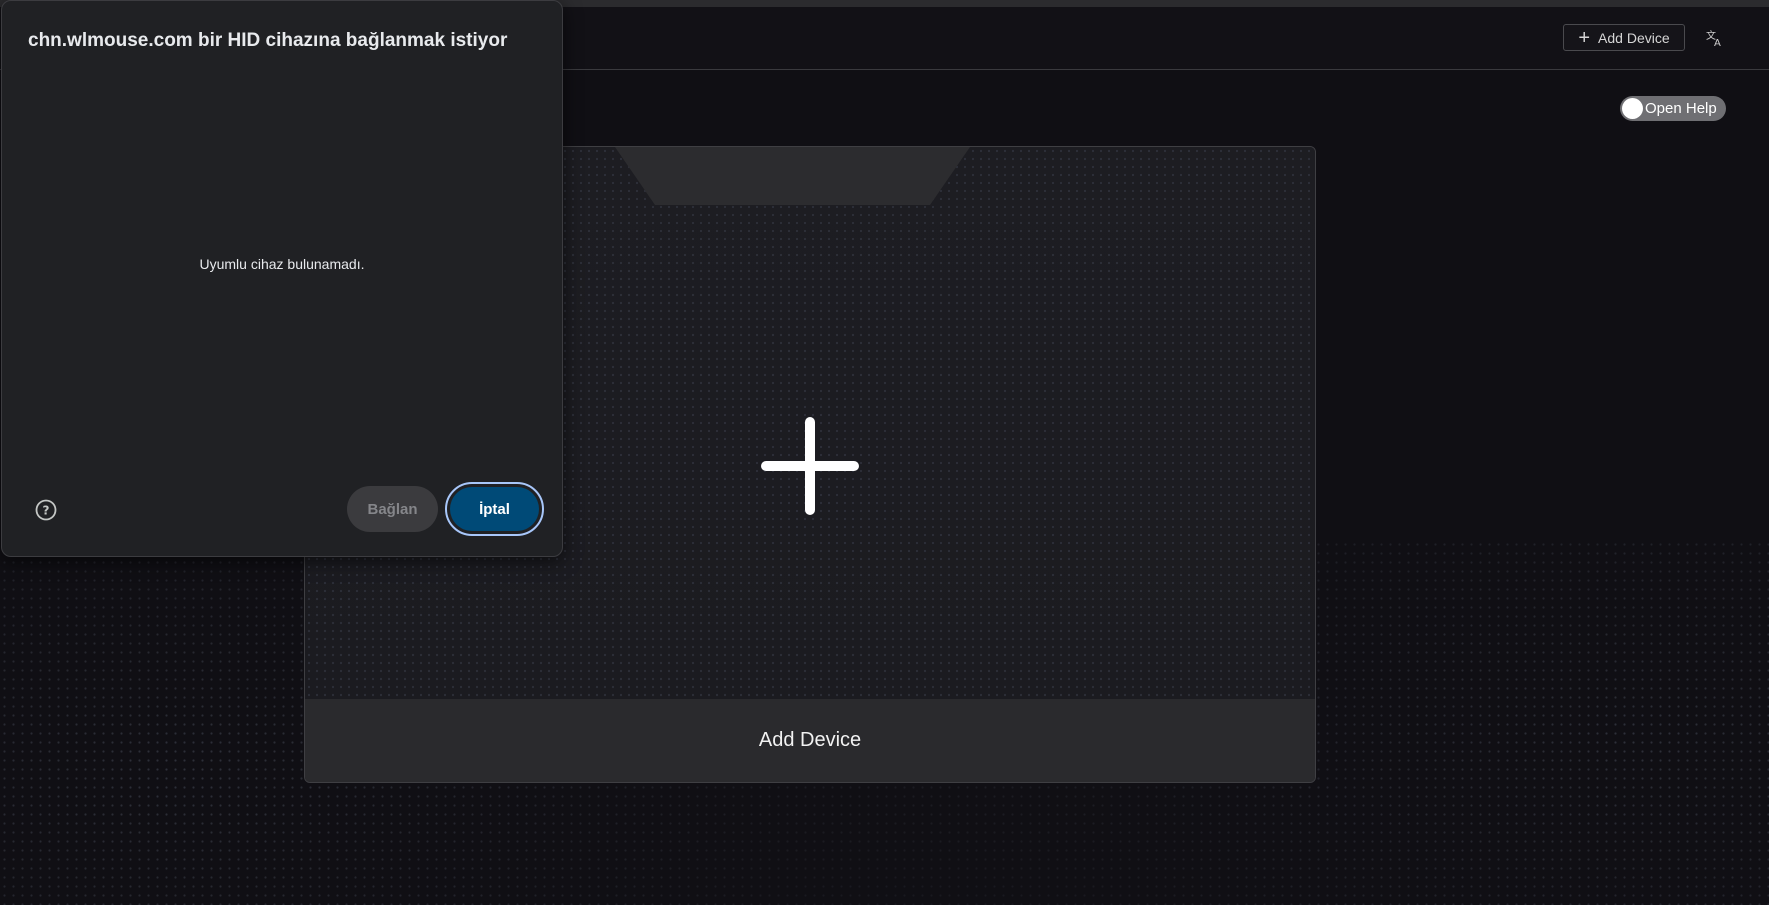  What do you see at coordinates (1717, 43) in the screenshot?
I see `svg-text: A` at bounding box center [1717, 43].